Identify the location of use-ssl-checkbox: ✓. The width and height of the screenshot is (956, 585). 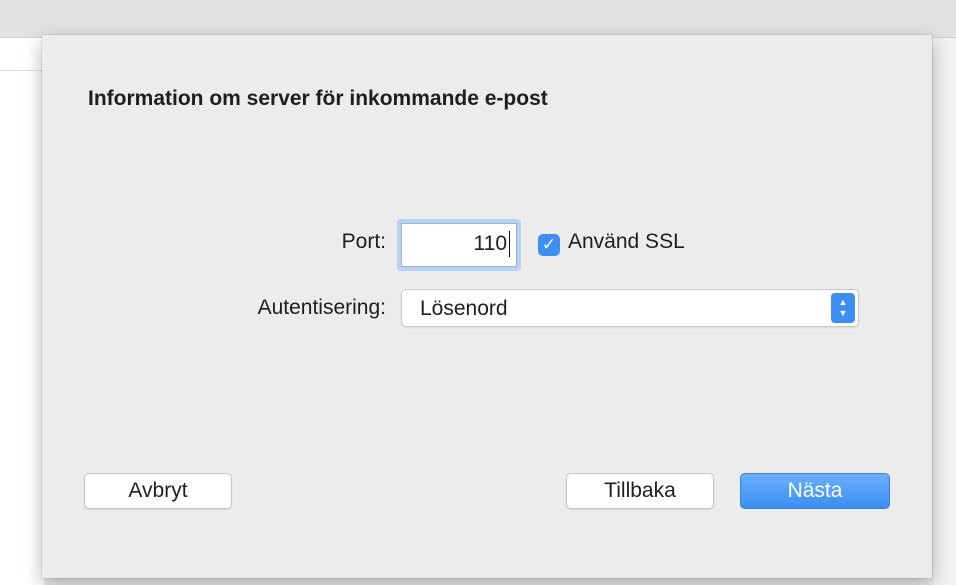
(549, 245).